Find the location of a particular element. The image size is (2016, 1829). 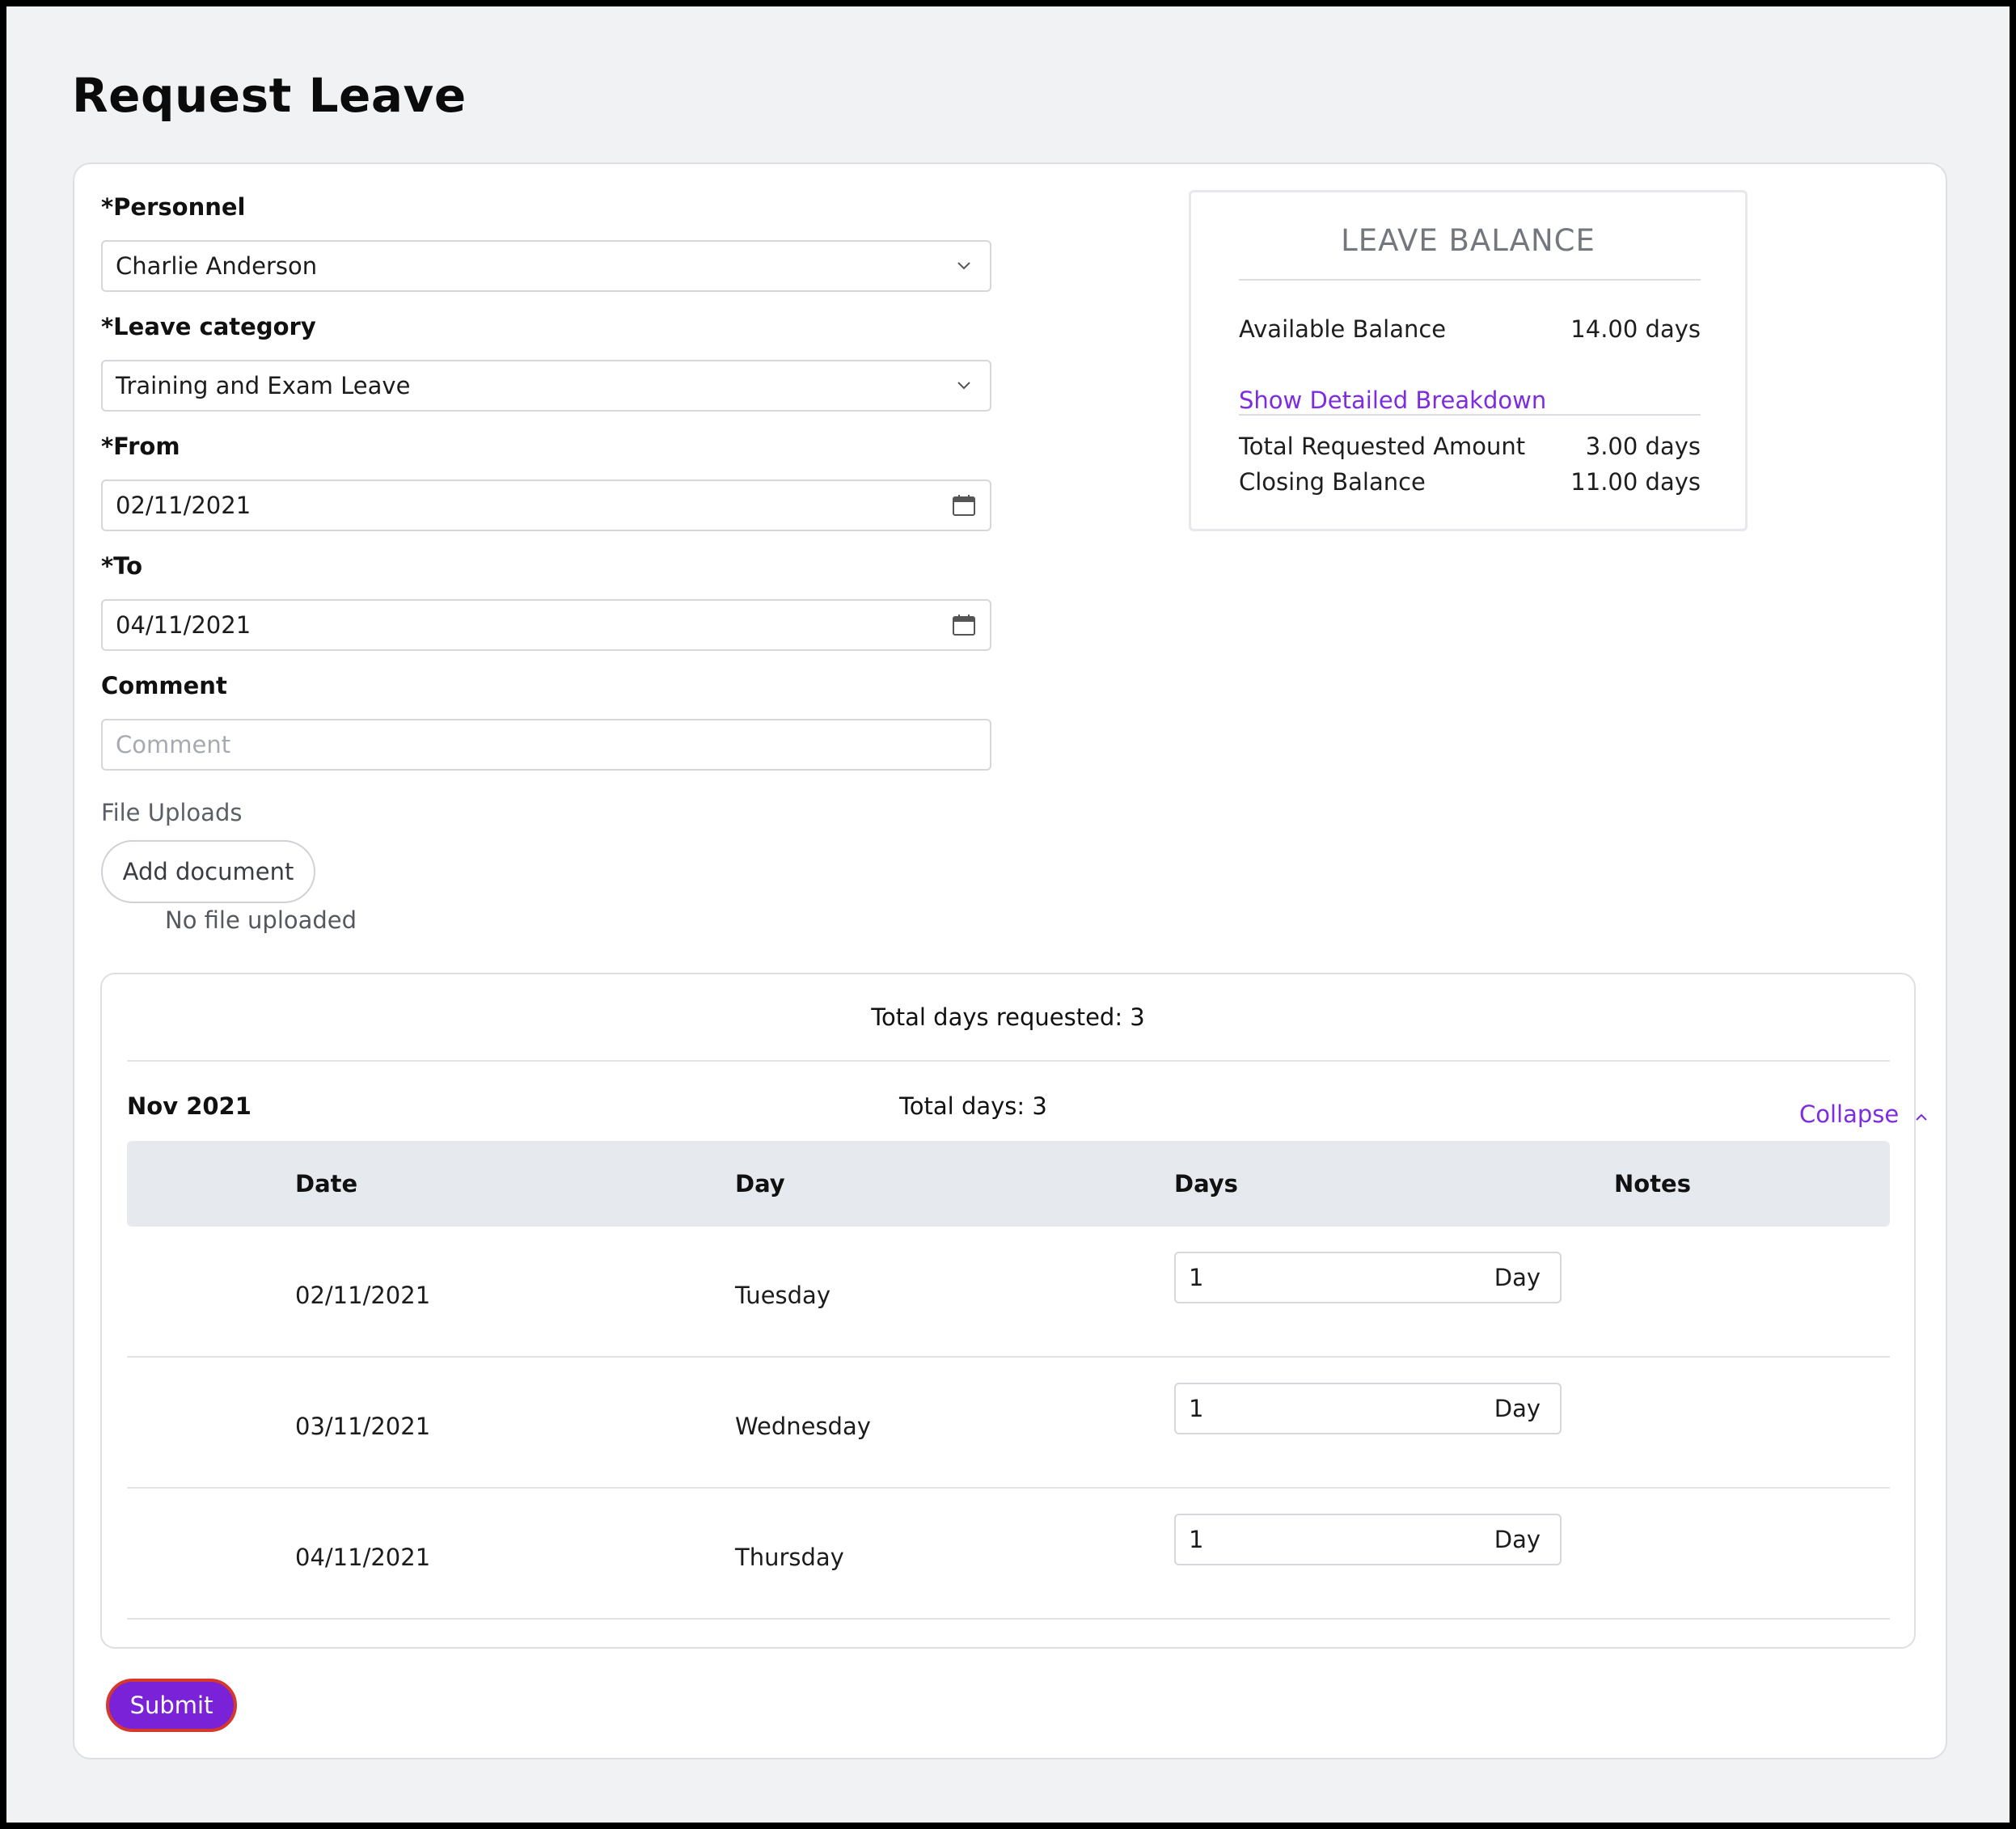

add-document-button: Add document is located at coordinates (208, 871).